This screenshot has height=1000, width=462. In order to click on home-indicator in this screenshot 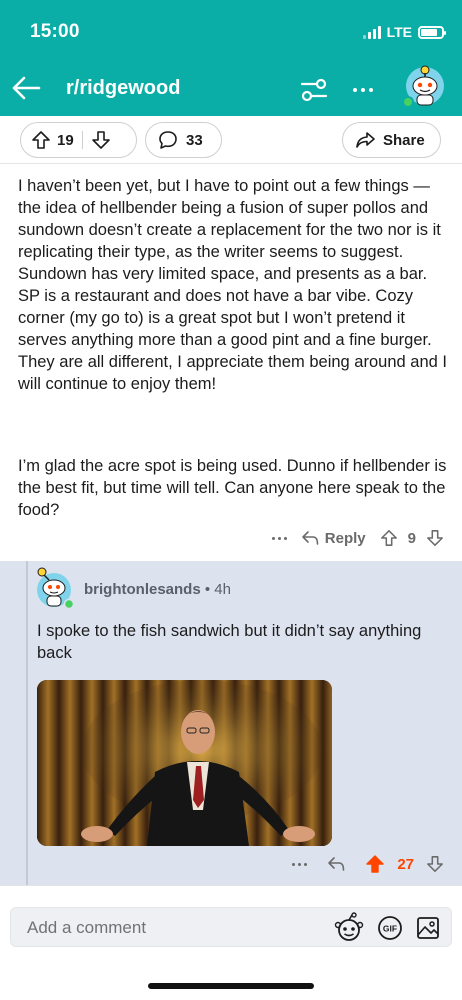, I will do `click(231, 986)`.